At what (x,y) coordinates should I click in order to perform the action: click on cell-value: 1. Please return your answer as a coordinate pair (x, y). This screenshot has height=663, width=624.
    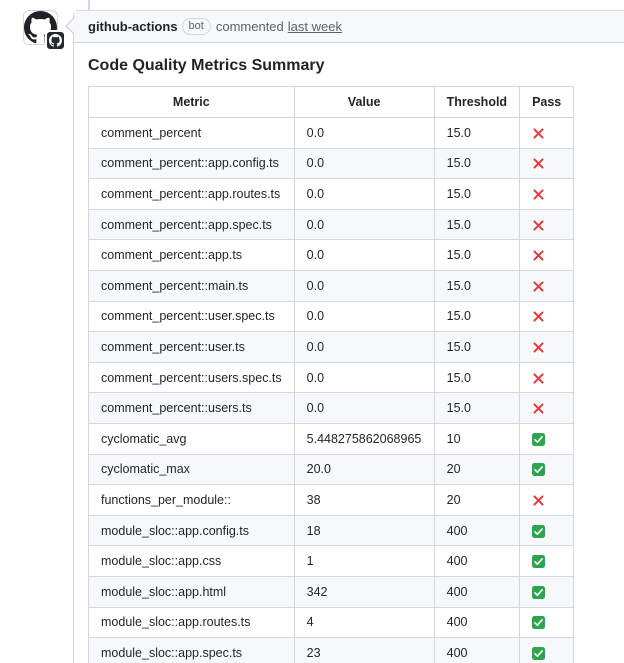
    Looking at the image, I should click on (364, 561).